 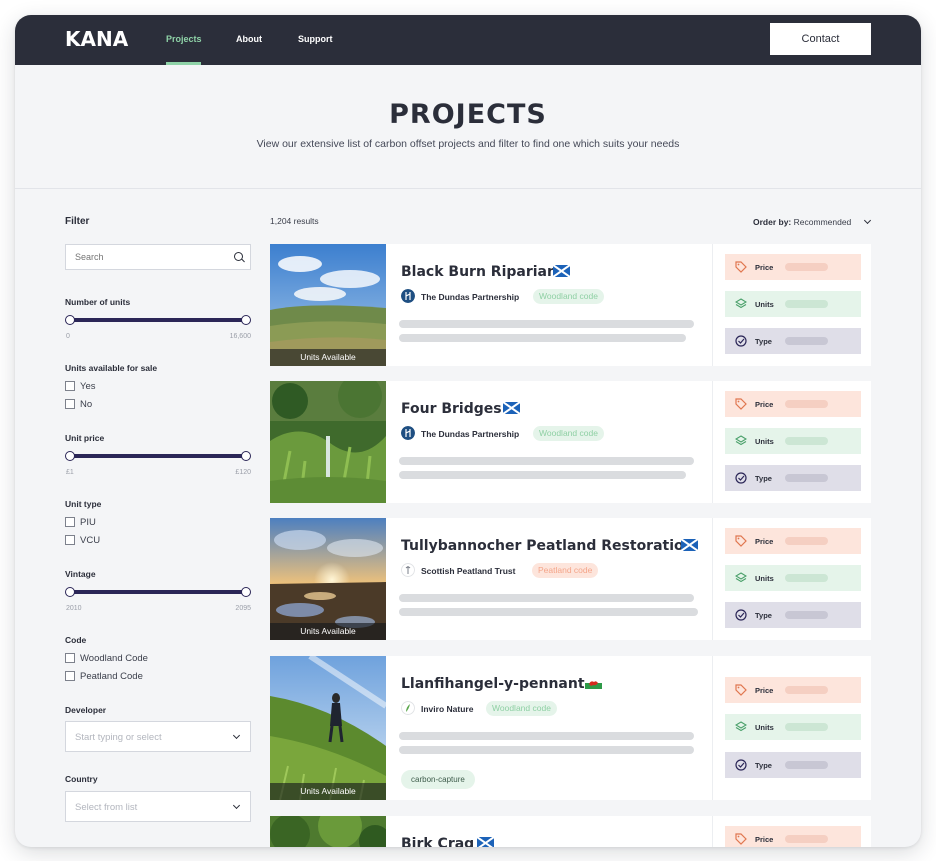 I want to click on project-title: Black Burn Riparian, so click(x=479, y=272).